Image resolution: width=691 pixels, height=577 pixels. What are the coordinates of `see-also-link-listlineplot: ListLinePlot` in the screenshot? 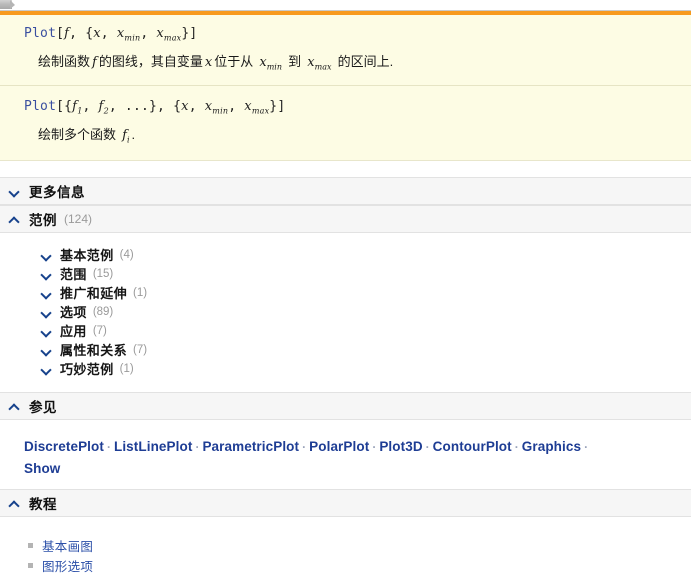 It's located at (153, 446).